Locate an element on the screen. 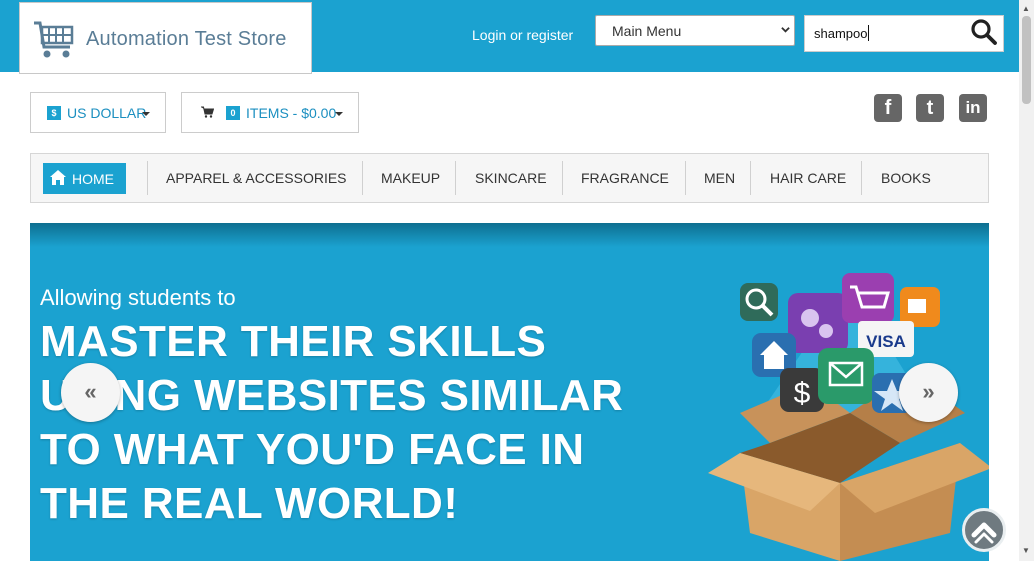 This screenshot has width=1034, height=561. cart-dropdown: 0 ITEMS - $0.00 is located at coordinates (270, 112).